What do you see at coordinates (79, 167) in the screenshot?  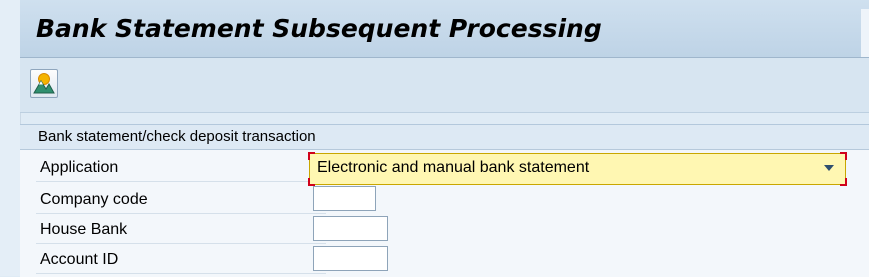 I see `application-label: Application` at bounding box center [79, 167].